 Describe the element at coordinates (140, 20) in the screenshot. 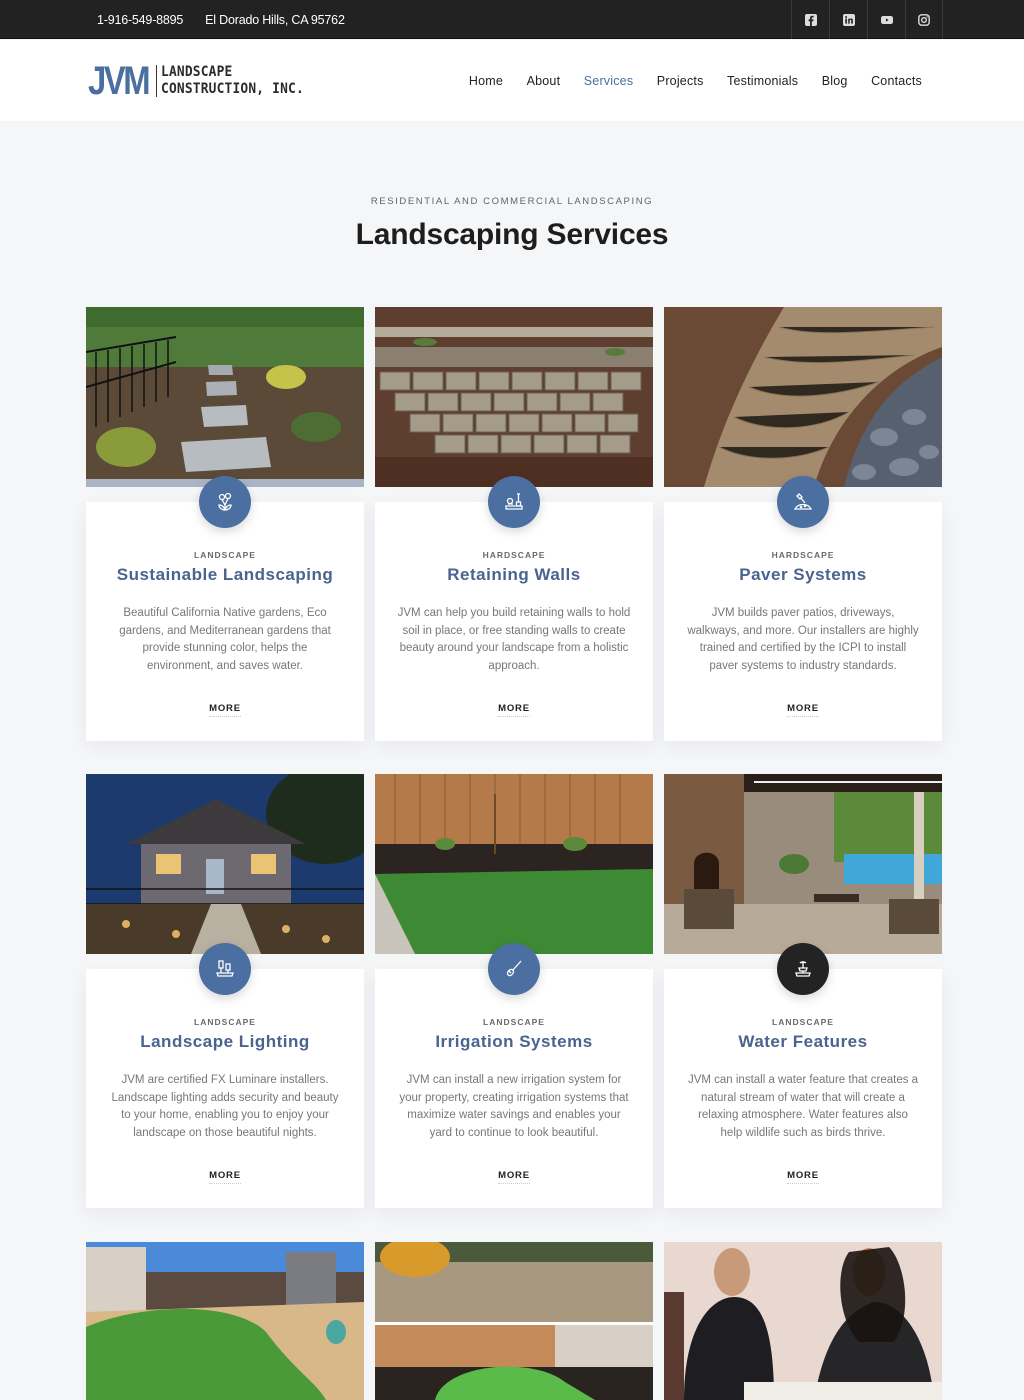

I see `phone-number: 1-916-549-8895` at that location.